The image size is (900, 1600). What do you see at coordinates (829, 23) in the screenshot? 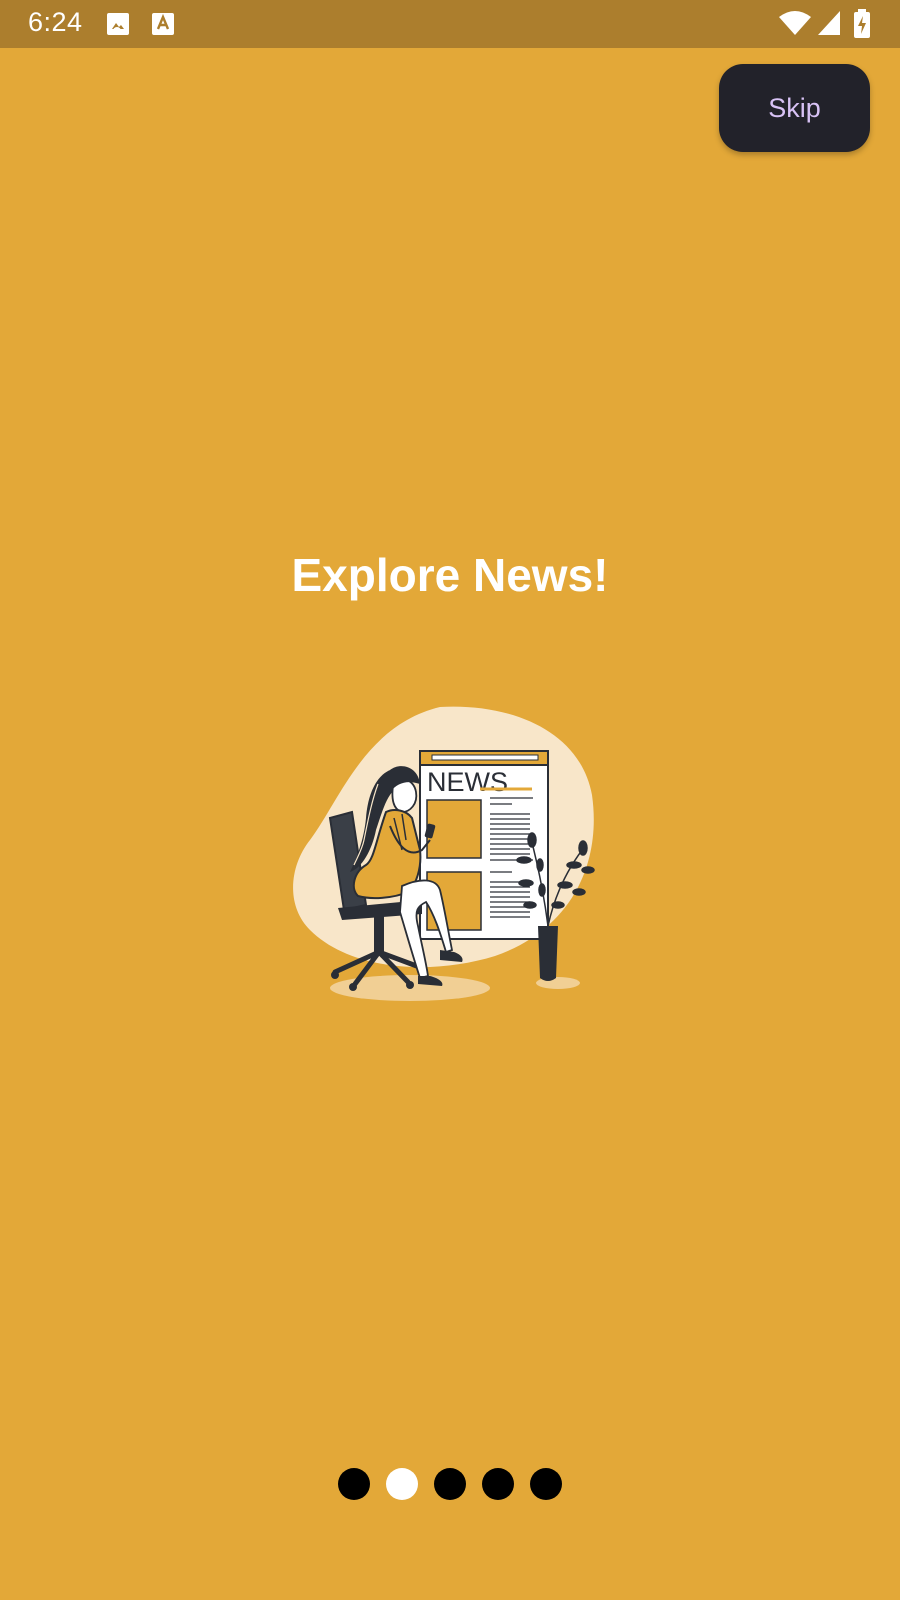
I see `cell-signal-icon` at bounding box center [829, 23].